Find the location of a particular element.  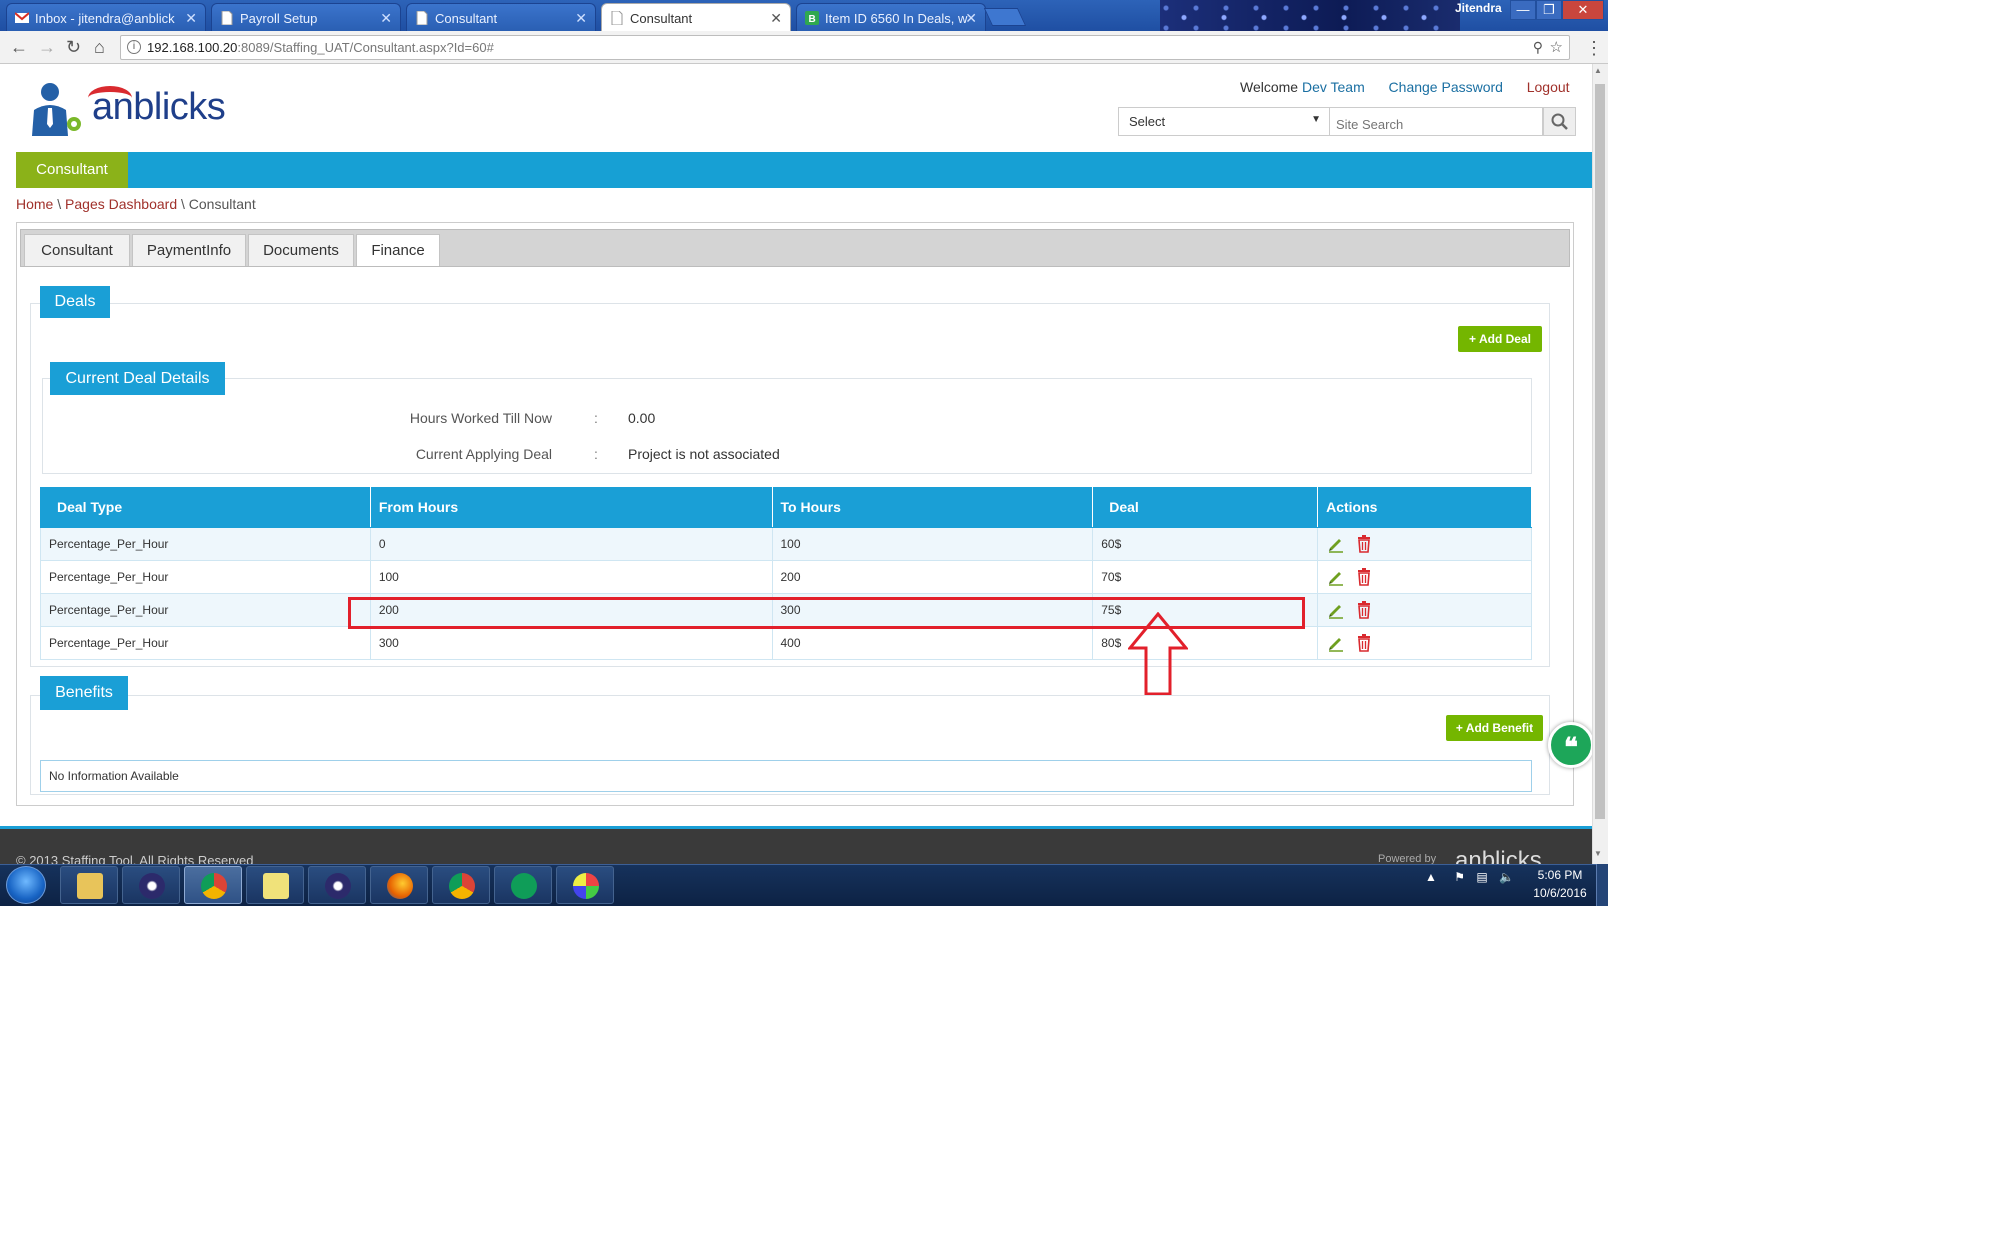

logout-link: Logout is located at coordinates (1548, 87).